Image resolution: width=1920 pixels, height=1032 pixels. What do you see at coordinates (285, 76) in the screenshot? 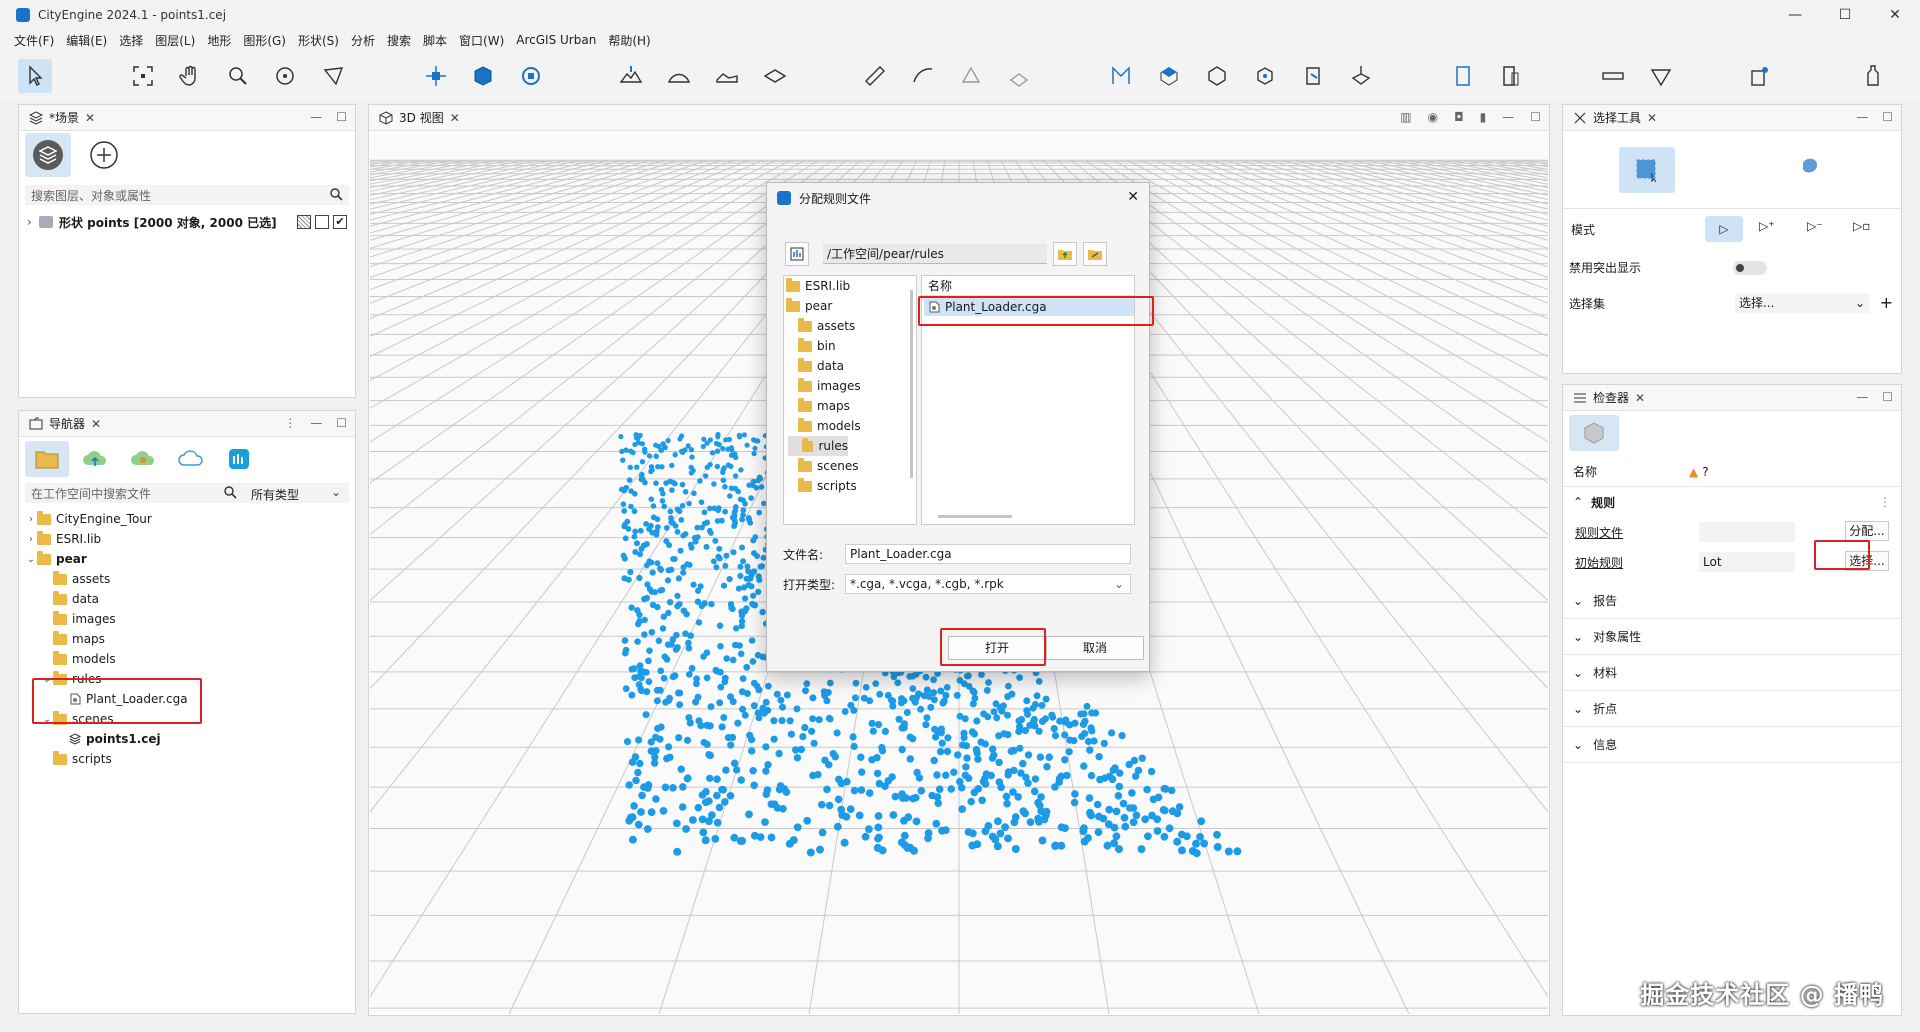
I see `orbit-icon` at bounding box center [285, 76].